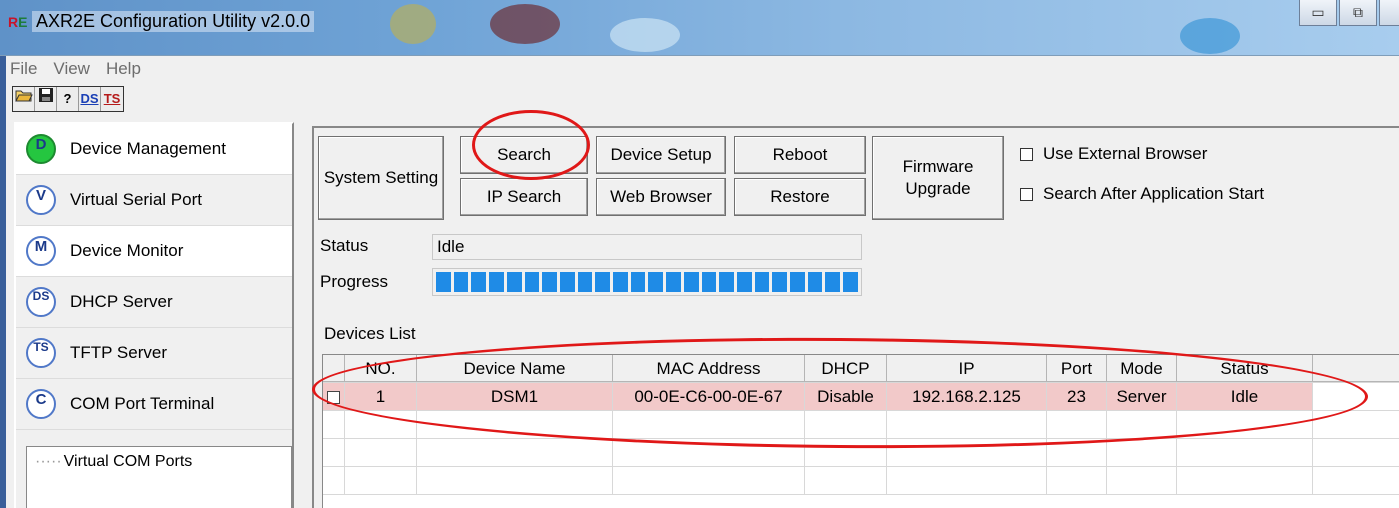 The image size is (1399, 508). What do you see at coordinates (123, 69) in the screenshot?
I see `menu-help: Help` at bounding box center [123, 69].